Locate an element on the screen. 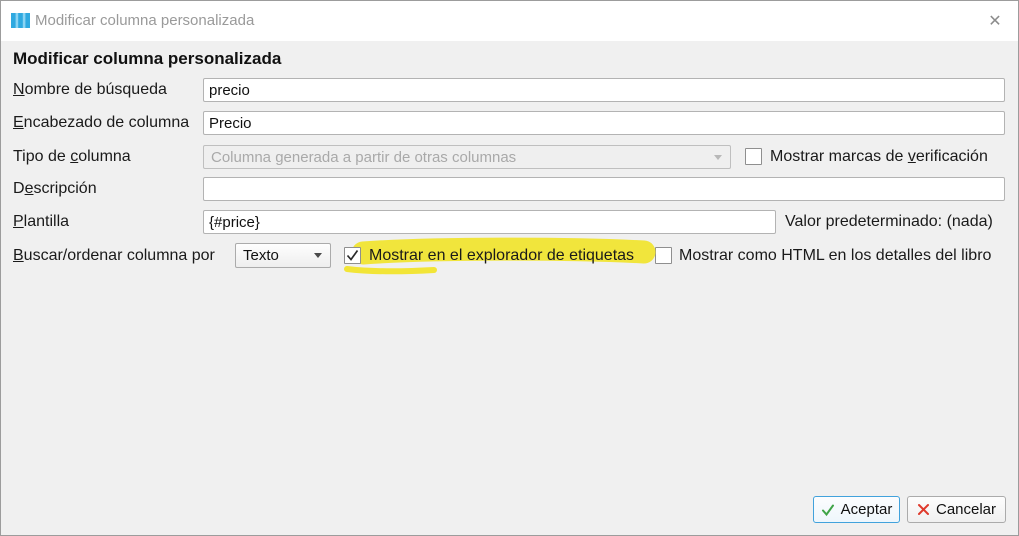 The width and height of the screenshot is (1019, 536). description-input is located at coordinates (604, 189).